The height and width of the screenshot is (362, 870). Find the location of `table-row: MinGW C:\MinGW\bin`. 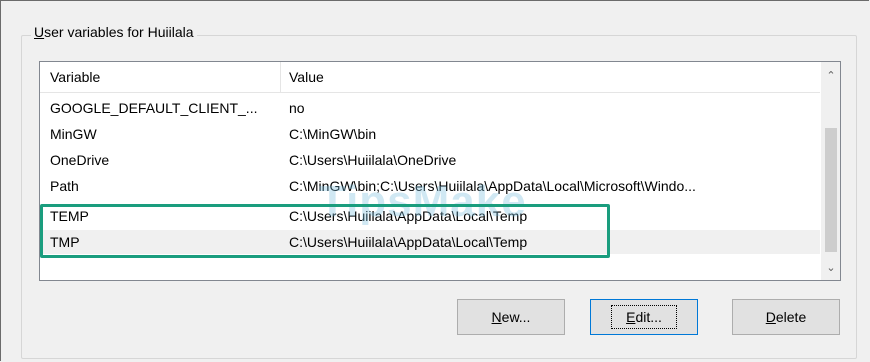

table-row: MinGW C:\MinGW\bin is located at coordinates (430, 134).